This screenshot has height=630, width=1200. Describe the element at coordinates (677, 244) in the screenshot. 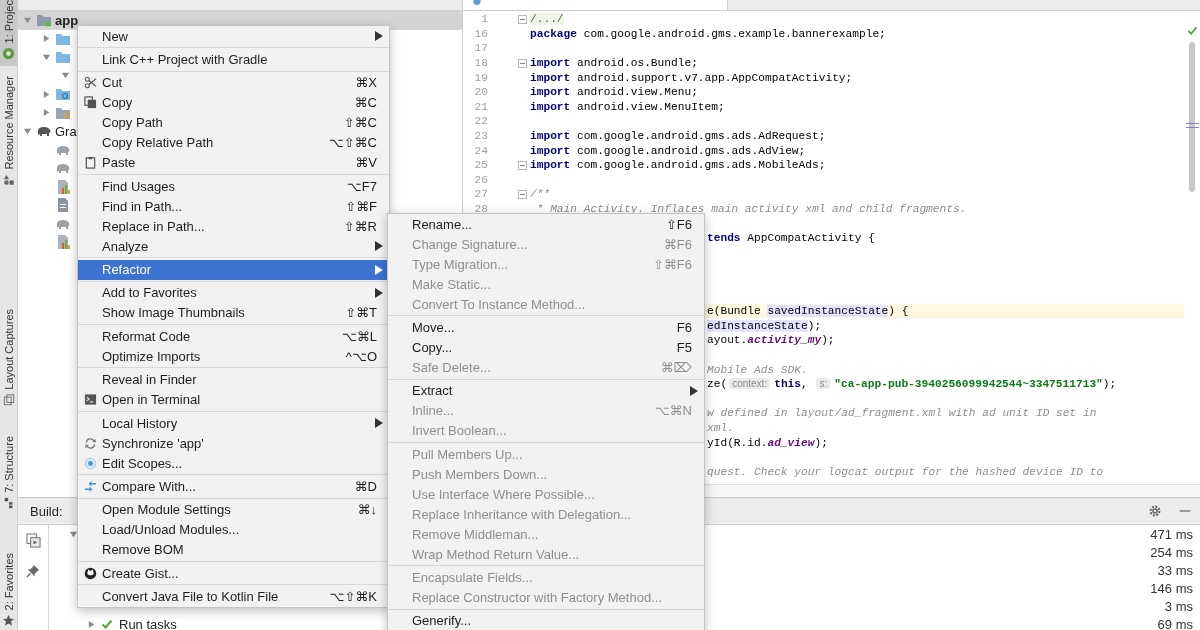

I see `shortcut: ⌘F6` at that location.